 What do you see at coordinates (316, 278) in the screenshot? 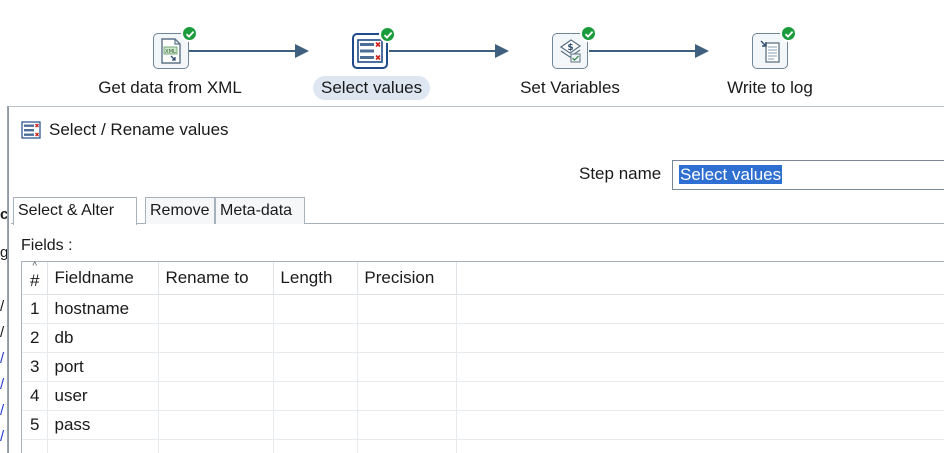
I see `column-header-length: Length` at bounding box center [316, 278].